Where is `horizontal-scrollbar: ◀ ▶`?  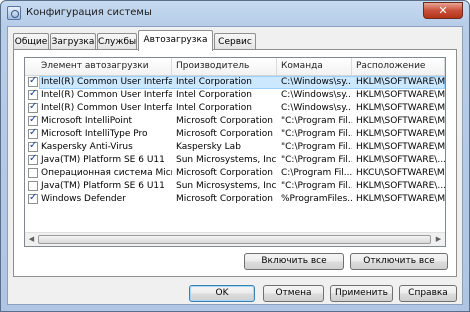 horizontal-scrollbar: ◀ ▶ is located at coordinates (235, 239).